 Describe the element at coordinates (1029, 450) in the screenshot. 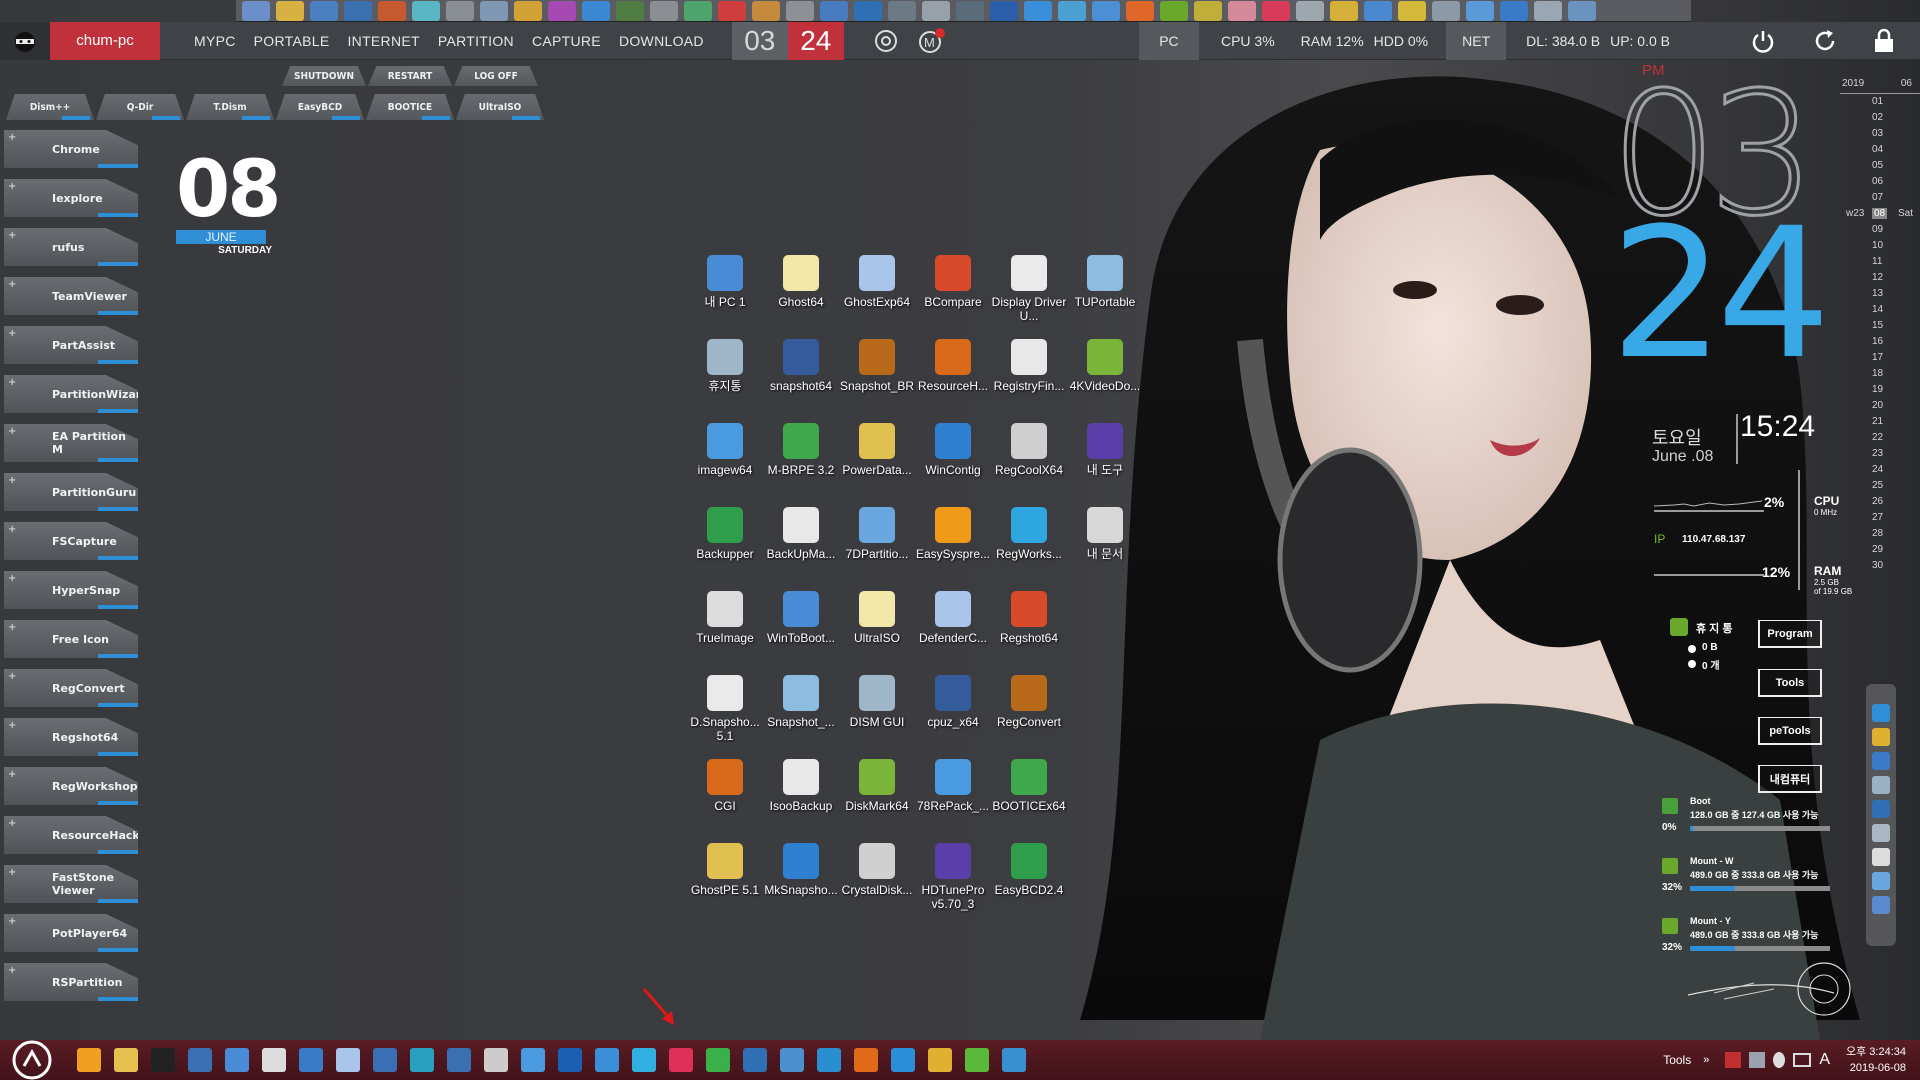

I see `desktop-icon: RegCoolX64` at that location.